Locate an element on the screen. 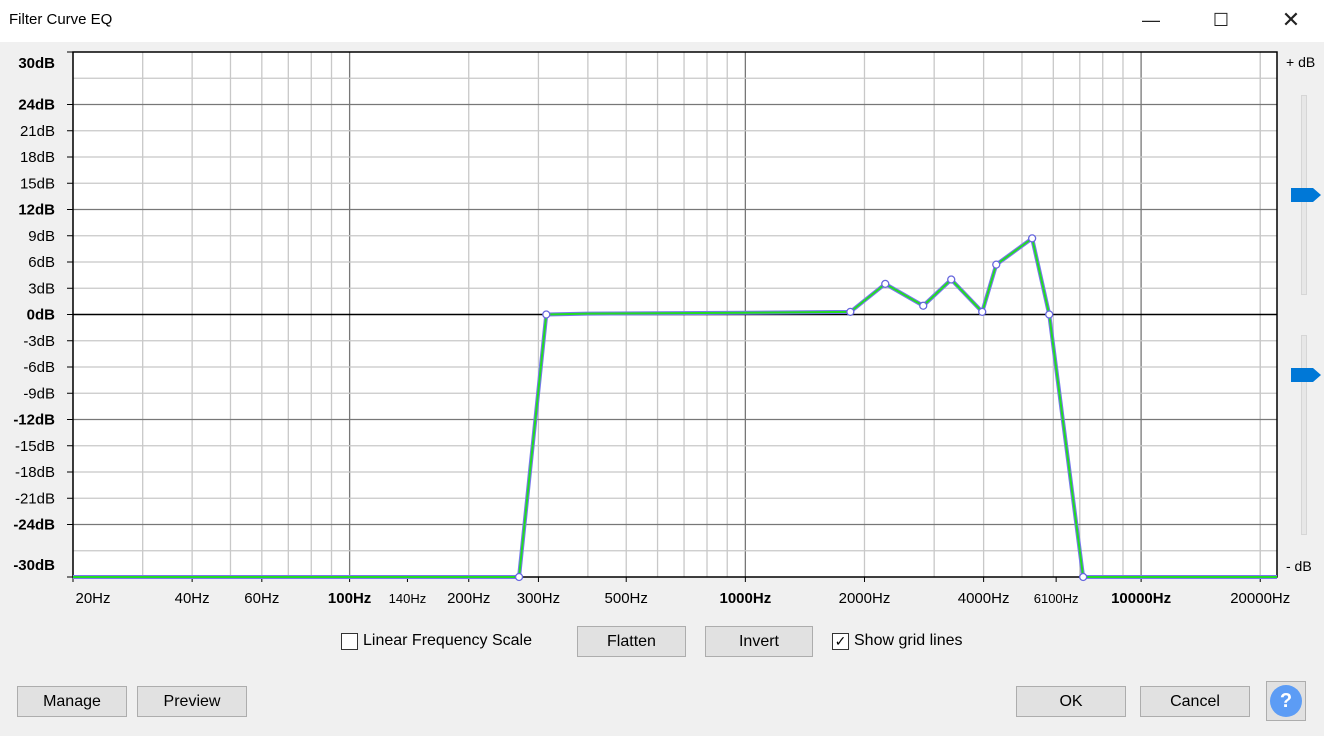  y-tick-label: 9dB is located at coordinates (41, 236).